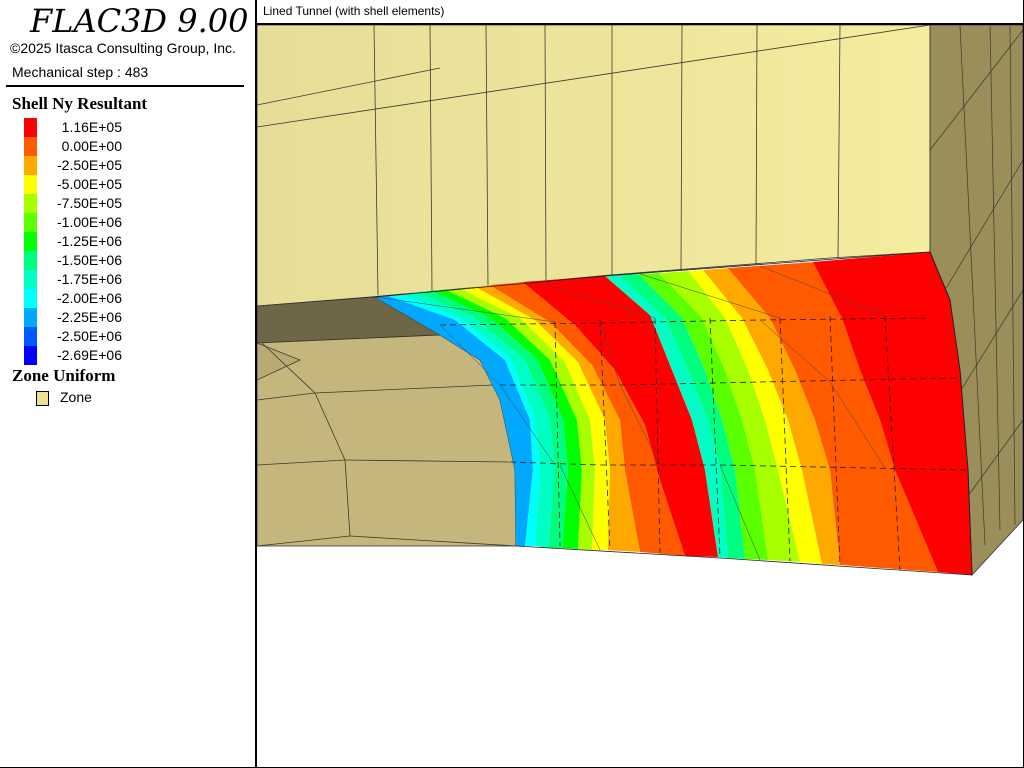 This screenshot has width=1024, height=768. Describe the element at coordinates (89, 279) in the screenshot. I see `contour-label: -1.75E+06` at that location.